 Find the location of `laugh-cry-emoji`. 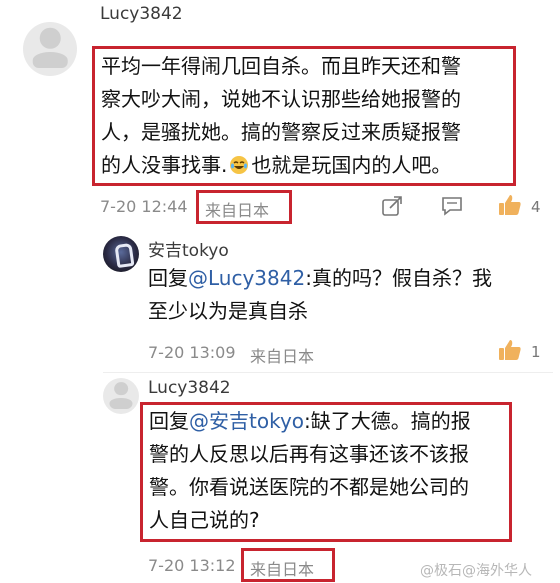

laugh-cry-emoji is located at coordinates (239, 165).